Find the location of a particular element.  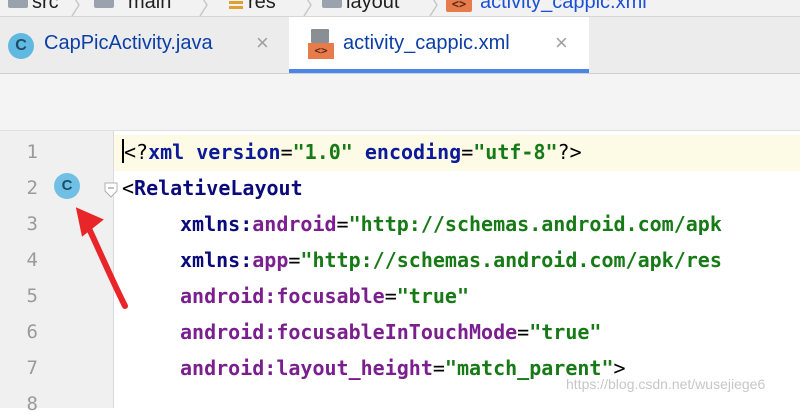

code-token: focusableInTouchMode is located at coordinates (397, 332).